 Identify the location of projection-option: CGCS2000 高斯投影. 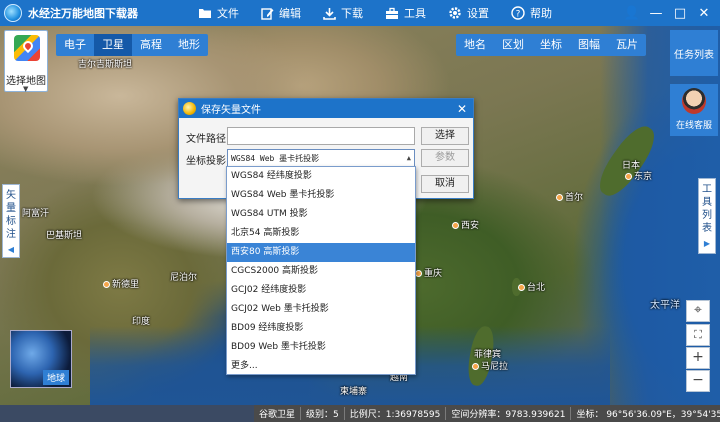
(321, 271).